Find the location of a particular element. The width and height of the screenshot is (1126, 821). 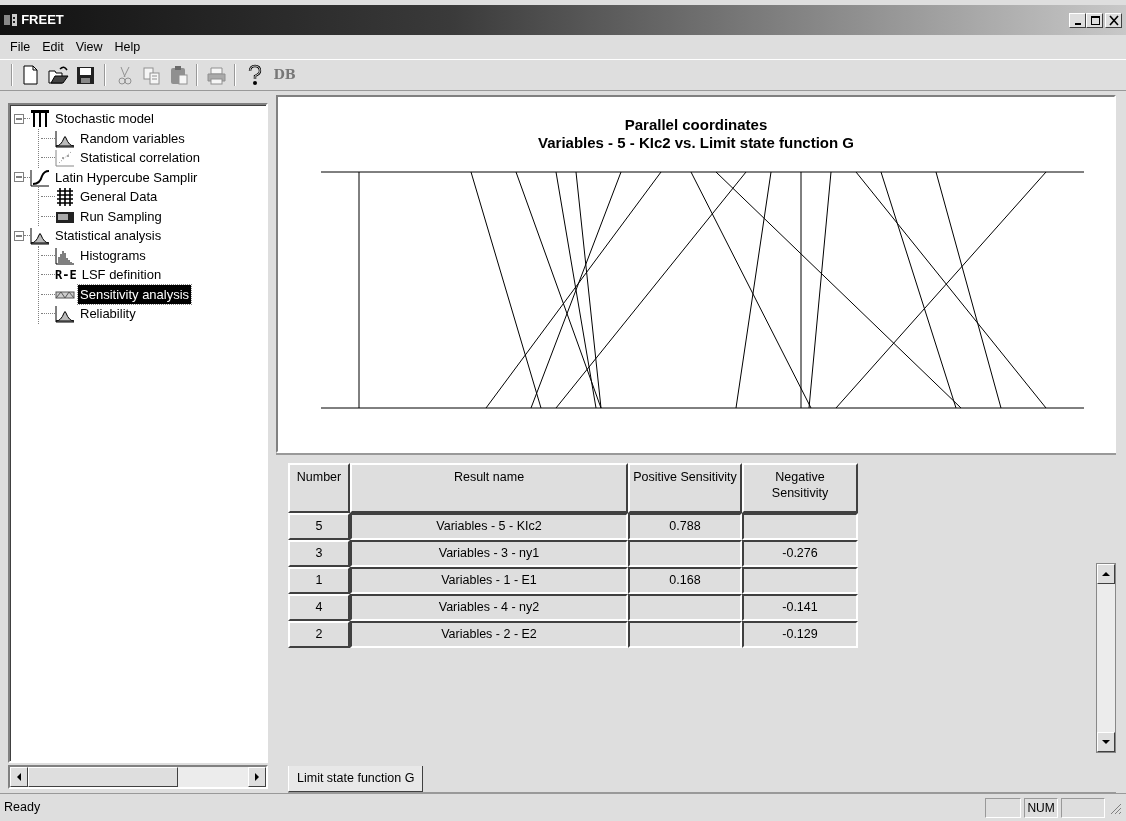

app-icon is located at coordinates (11, 20).